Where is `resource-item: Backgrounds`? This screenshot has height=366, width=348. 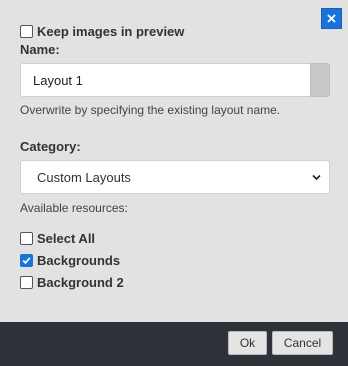 resource-item: Backgrounds is located at coordinates (70, 260).